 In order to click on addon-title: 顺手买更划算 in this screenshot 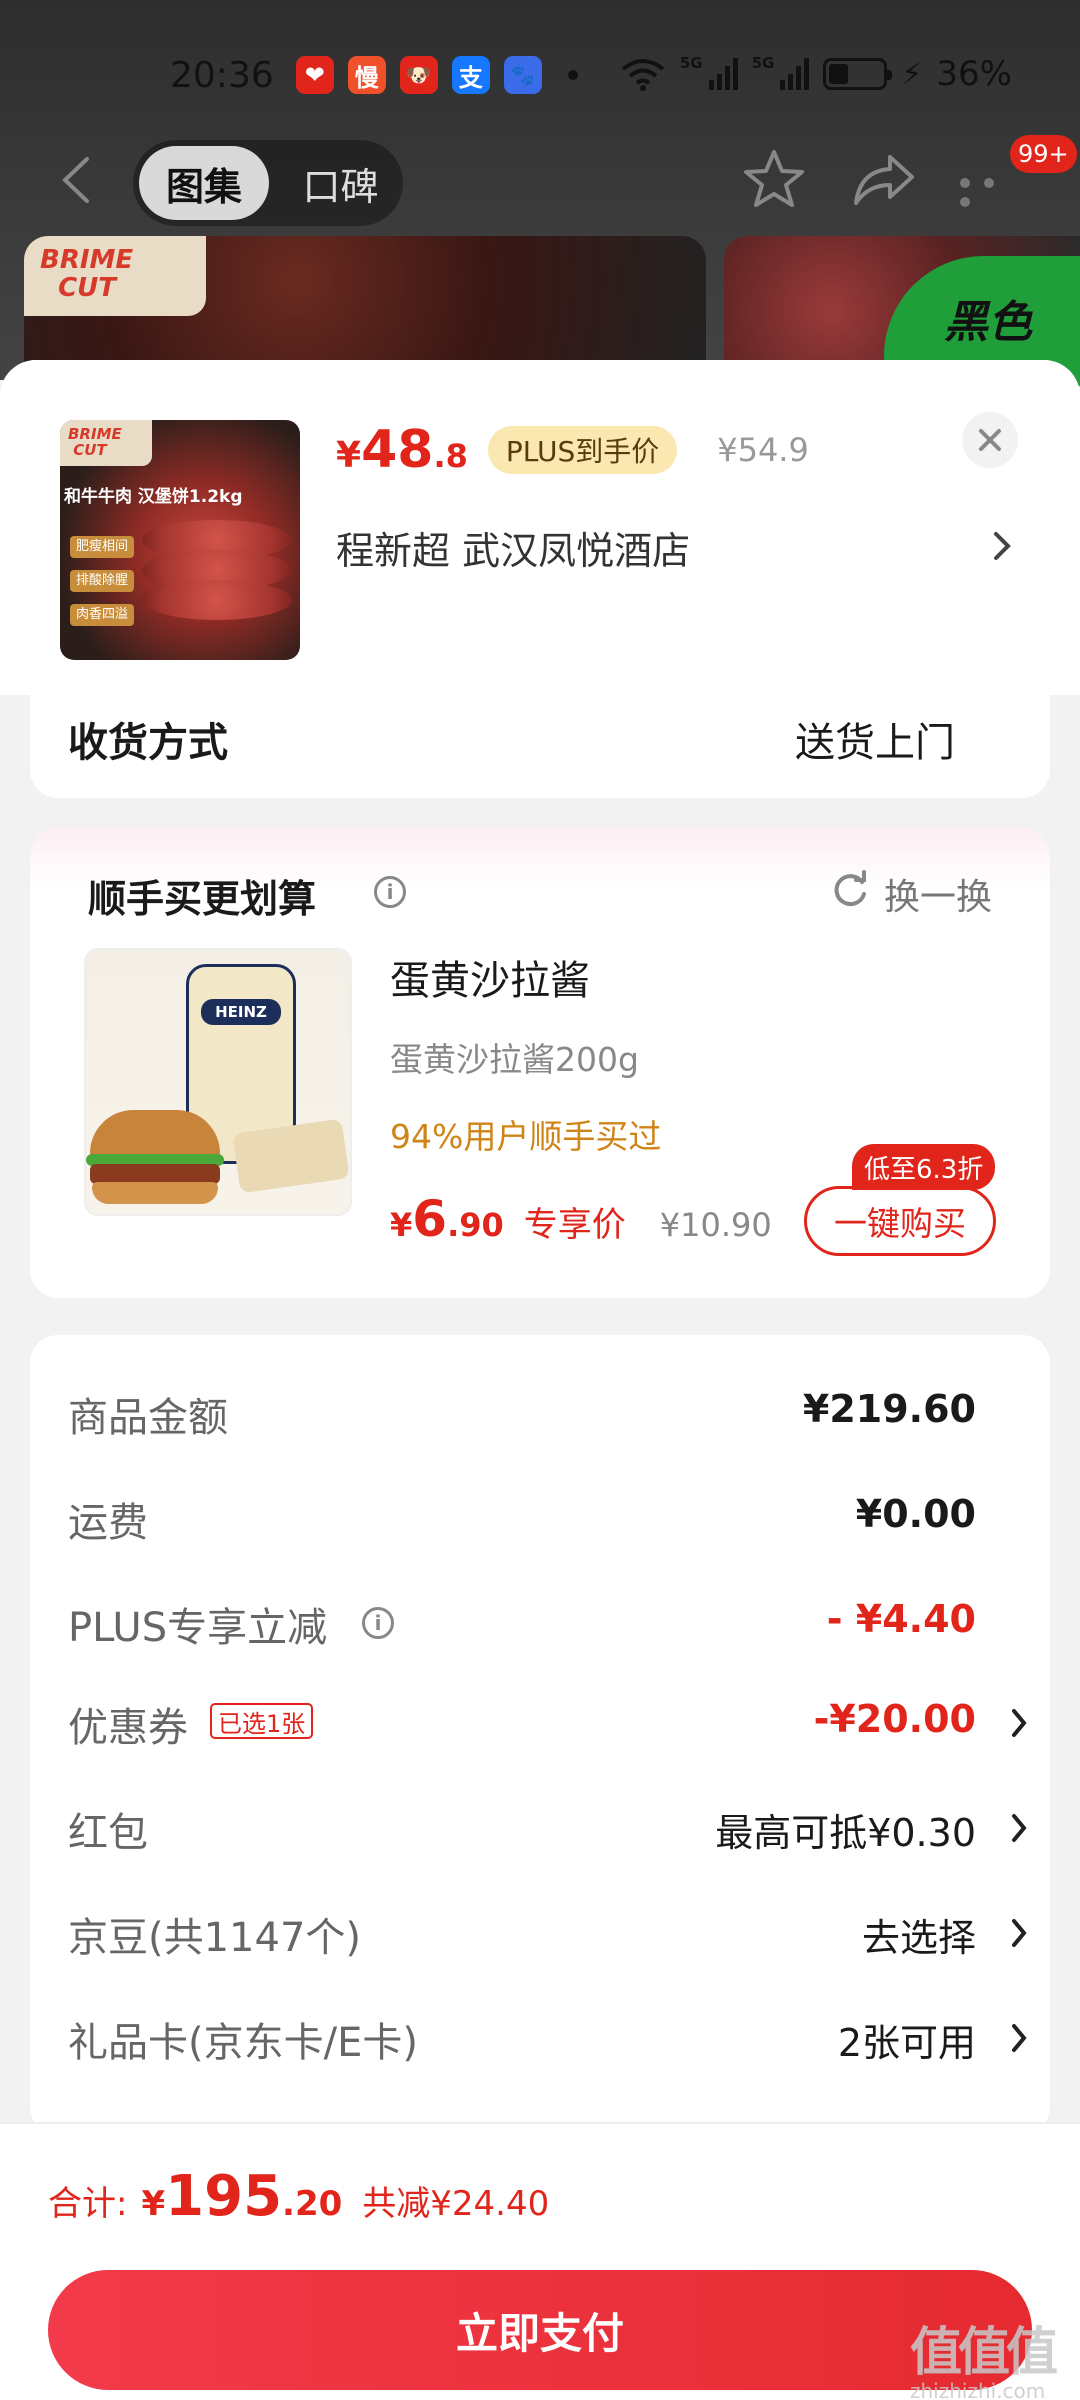, I will do `click(202, 899)`.